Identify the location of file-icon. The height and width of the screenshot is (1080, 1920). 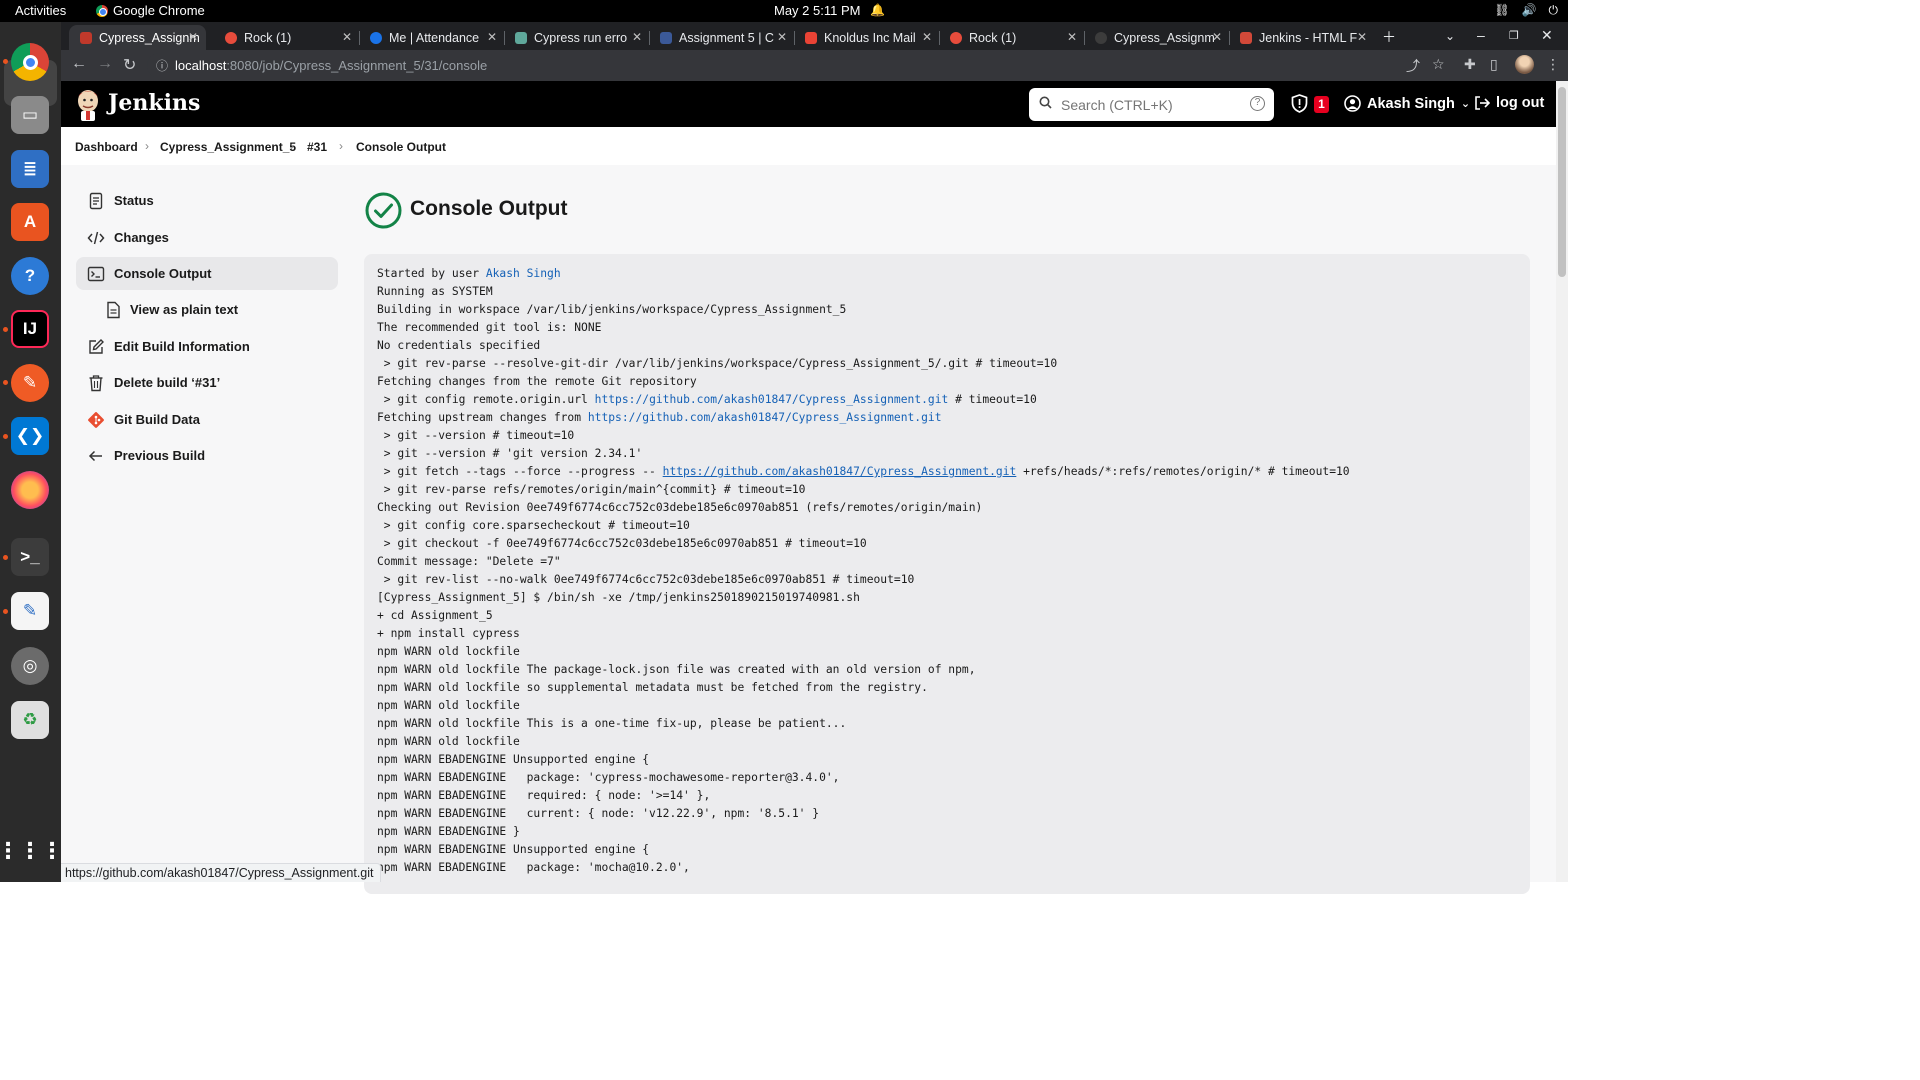
(113, 310).